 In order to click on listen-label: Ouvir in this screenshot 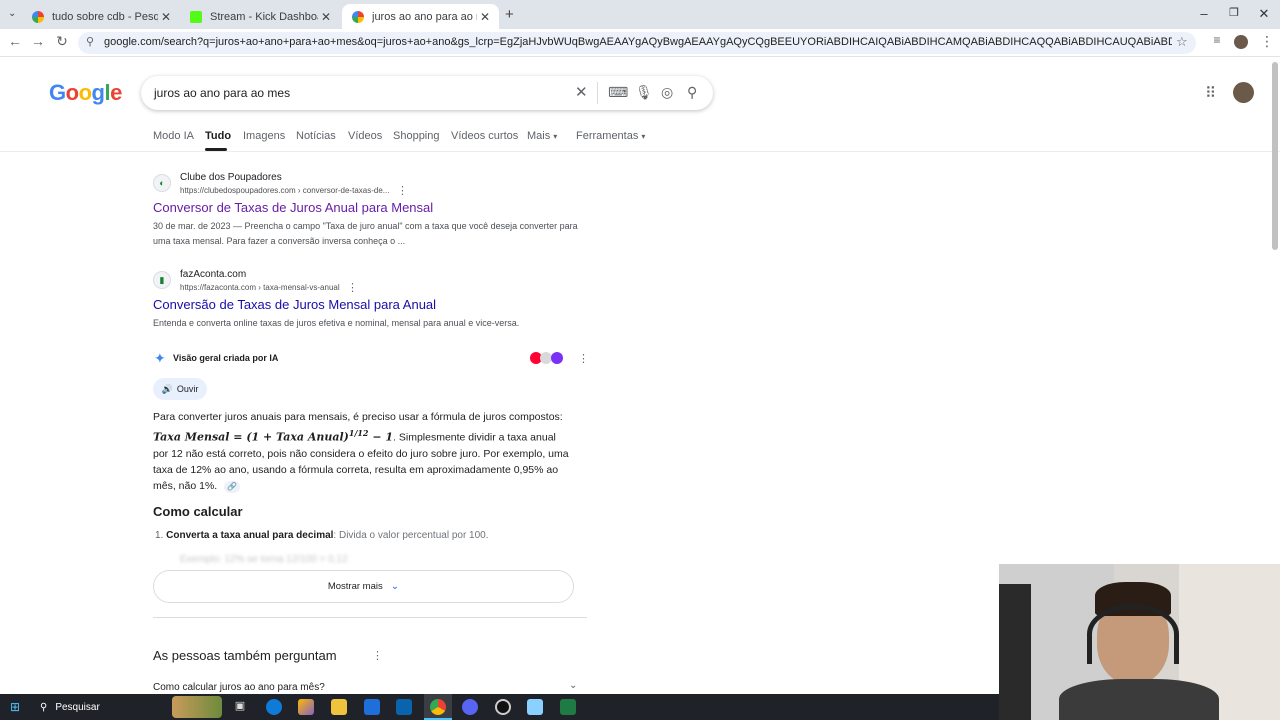, I will do `click(187, 389)`.